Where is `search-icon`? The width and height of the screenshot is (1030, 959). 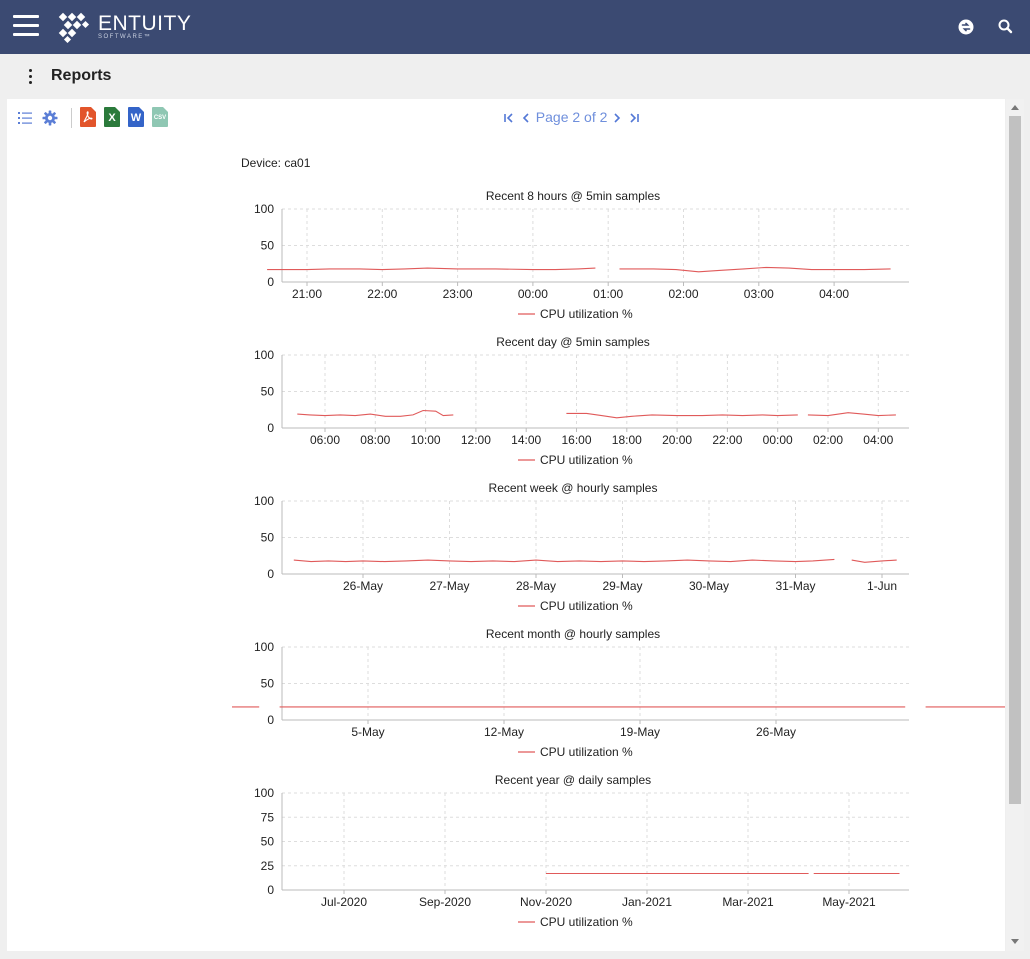 search-icon is located at coordinates (1006, 27).